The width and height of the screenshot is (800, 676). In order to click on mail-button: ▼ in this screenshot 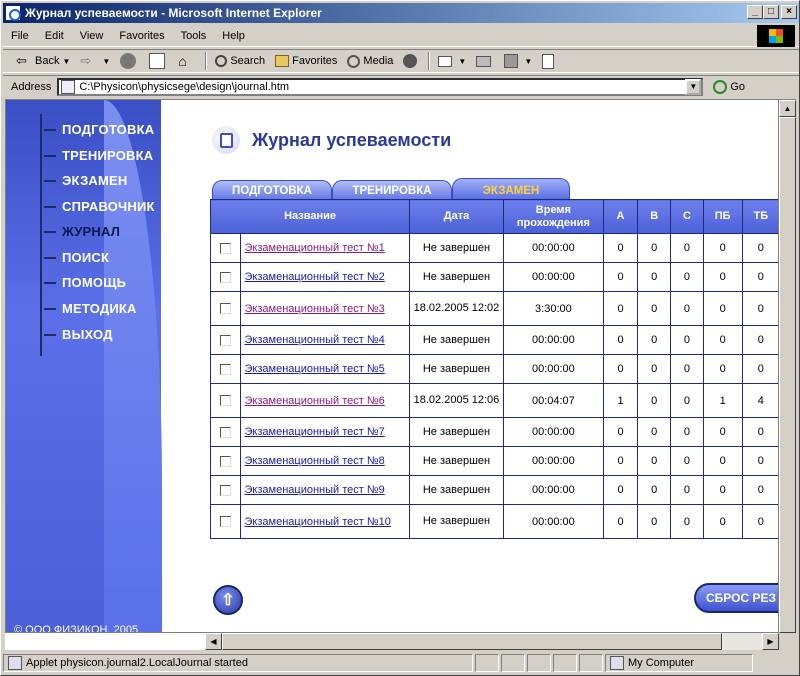, I will do `click(452, 61)`.